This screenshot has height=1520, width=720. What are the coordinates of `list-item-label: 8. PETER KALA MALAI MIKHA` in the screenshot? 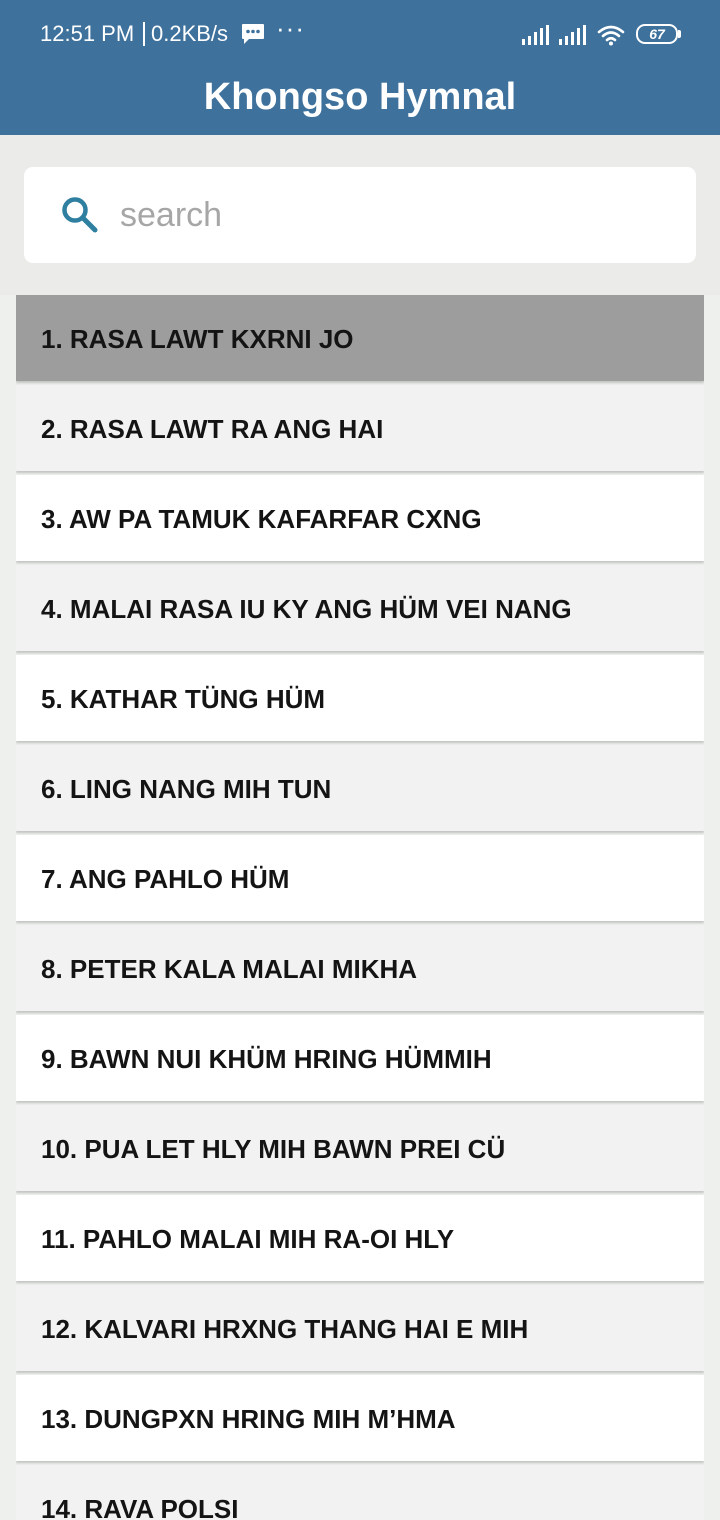 It's located at (229, 969).